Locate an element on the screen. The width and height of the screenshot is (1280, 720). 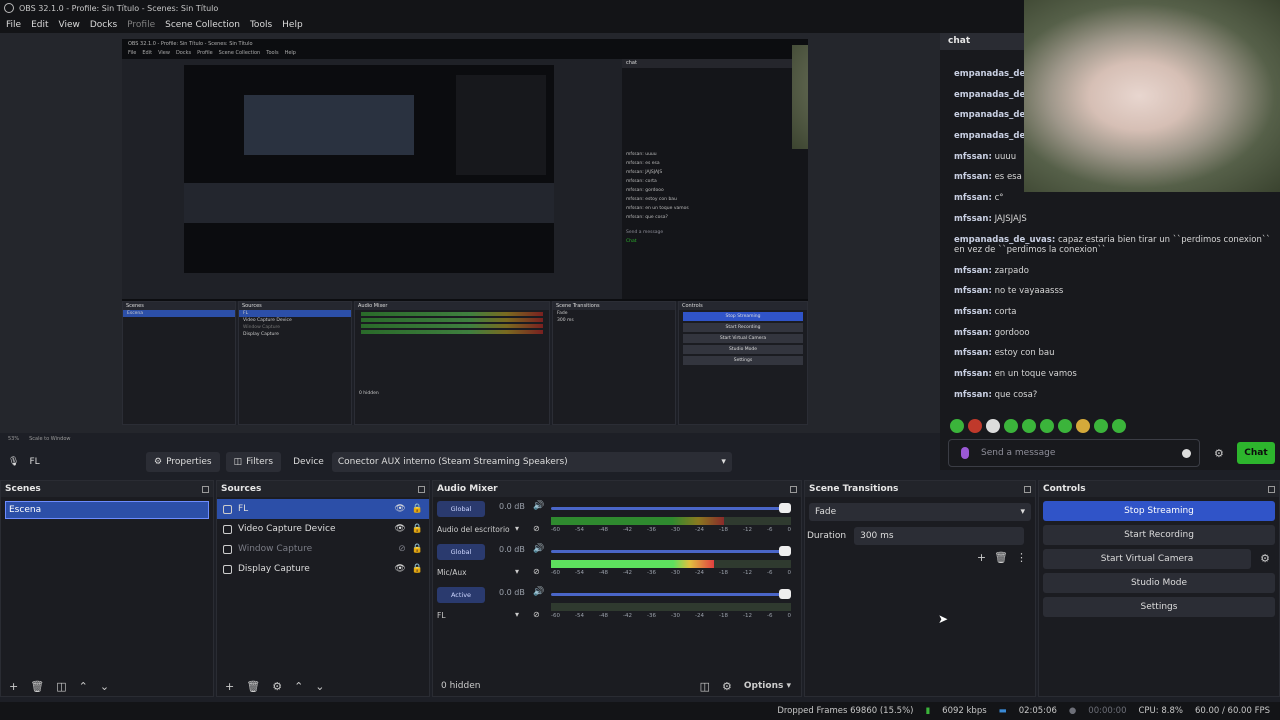
menu-view: View is located at coordinates (69, 25).